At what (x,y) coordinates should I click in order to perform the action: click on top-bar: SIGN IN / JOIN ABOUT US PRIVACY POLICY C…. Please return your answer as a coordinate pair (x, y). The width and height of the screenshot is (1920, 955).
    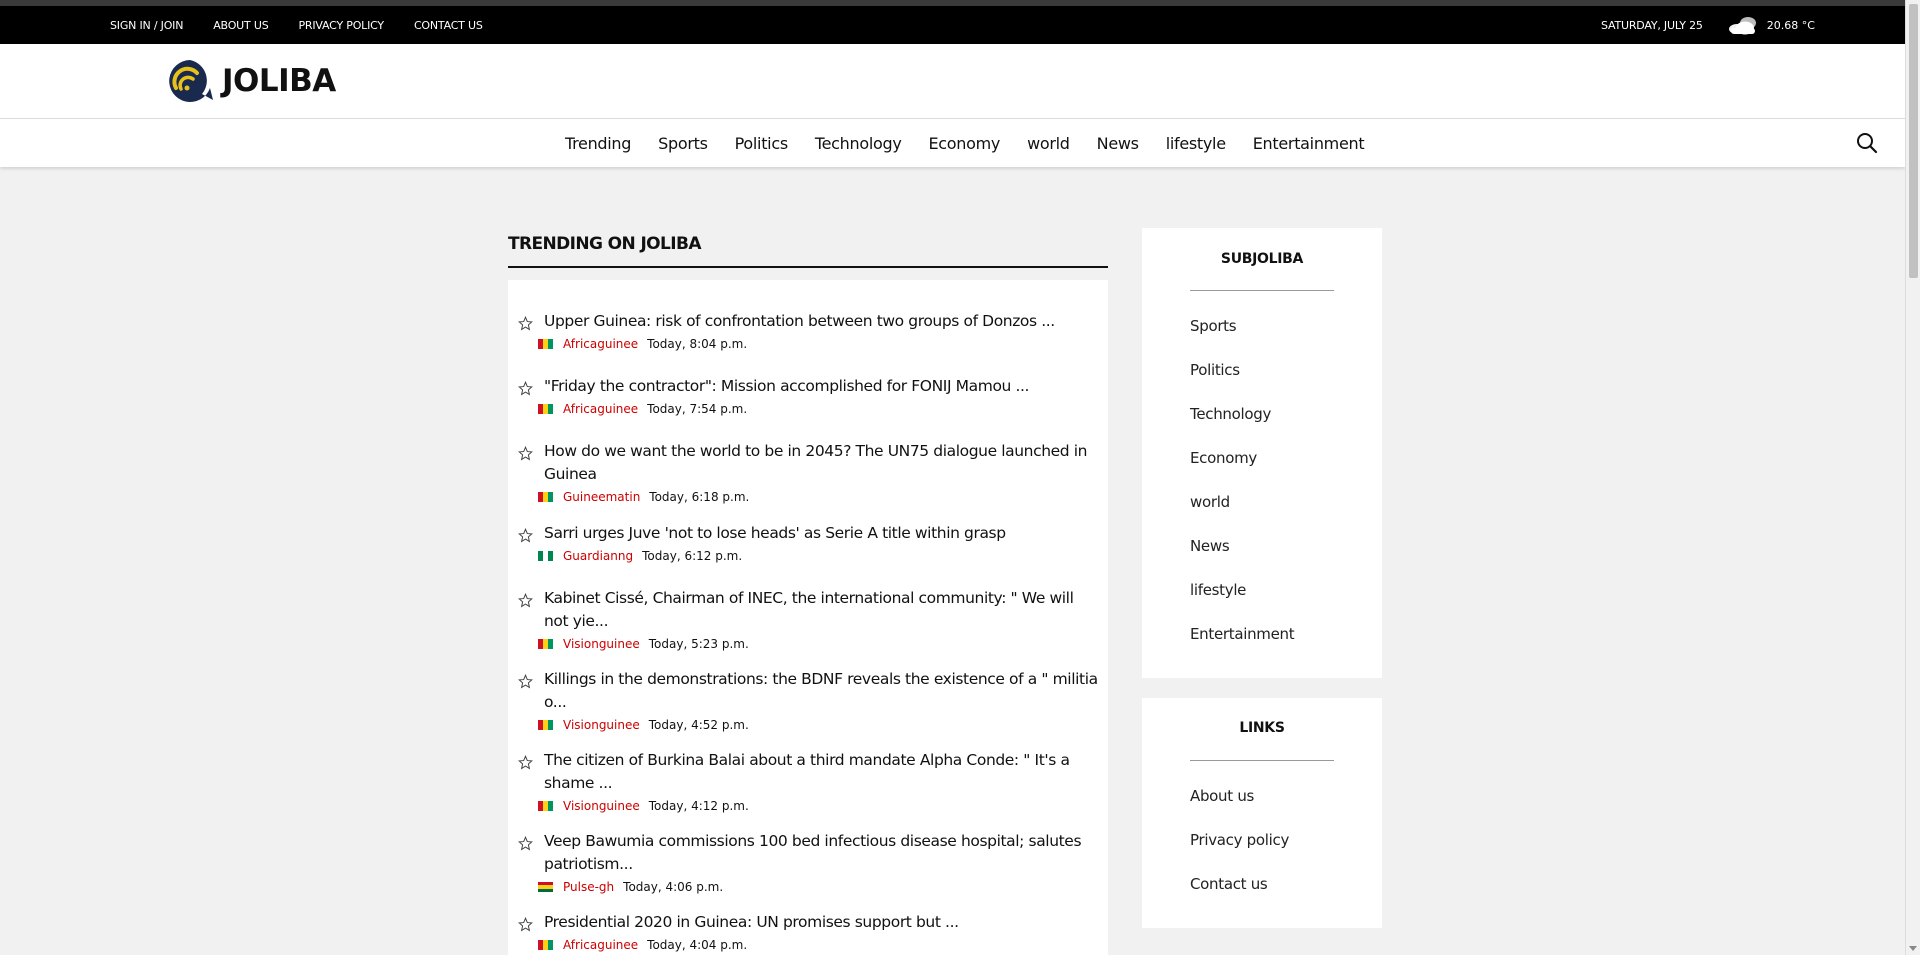
    Looking at the image, I should click on (952, 25).